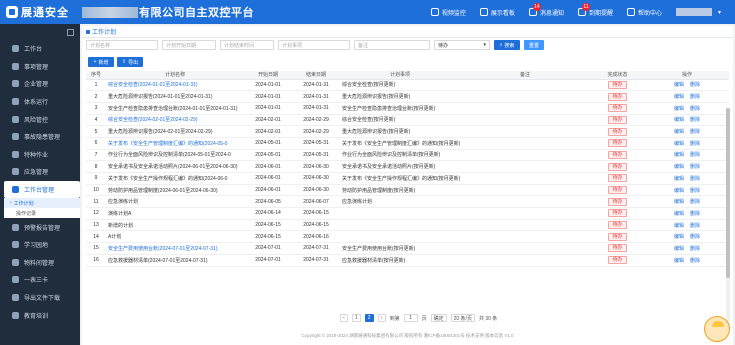  What do you see at coordinates (698, 12) in the screenshot?
I see `user-menu: ▾` at bounding box center [698, 12].